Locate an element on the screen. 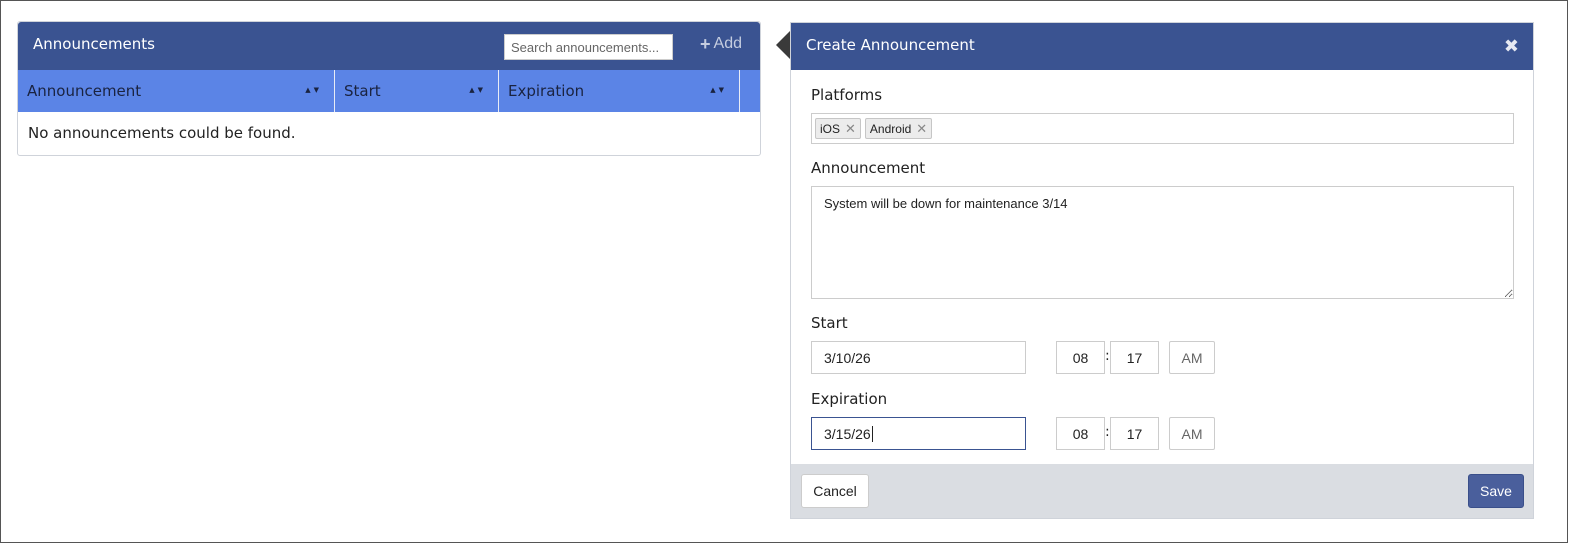 Image resolution: width=1591 pixels, height=551 pixels. platform-tag: Android ✕ is located at coordinates (898, 128).